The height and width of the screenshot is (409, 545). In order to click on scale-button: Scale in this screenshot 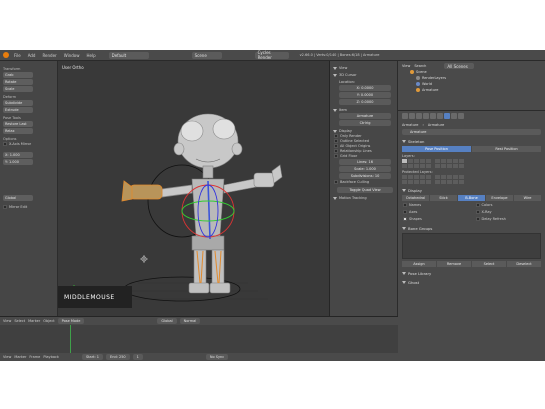, I will do `click(18, 89)`.